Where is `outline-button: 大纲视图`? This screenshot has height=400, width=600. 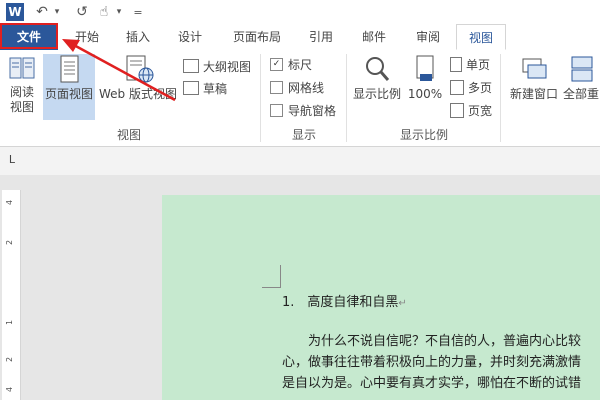
outline-button: 大纲视图 is located at coordinates (217, 66).